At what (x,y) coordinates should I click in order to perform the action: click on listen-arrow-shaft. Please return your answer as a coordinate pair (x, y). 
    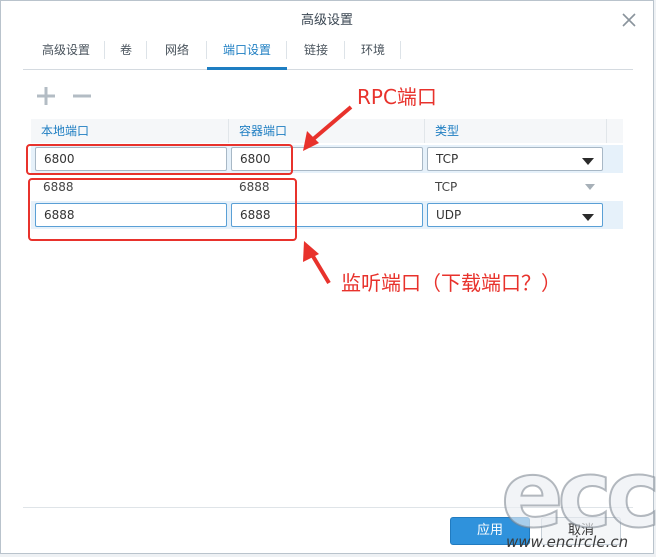
    Looking at the image, I should click on (320, 268).